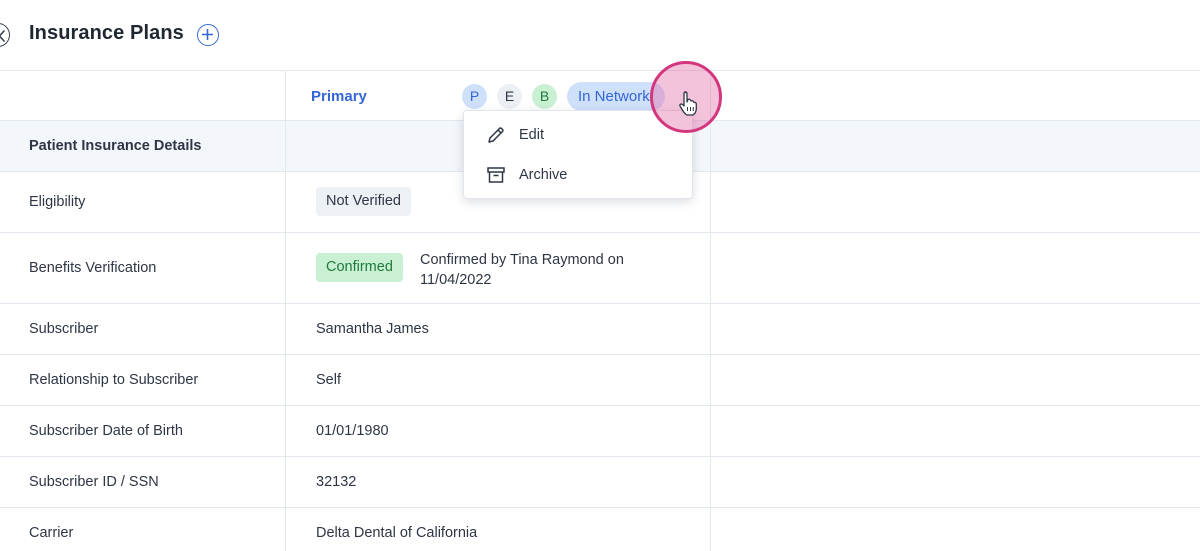 Image resolution: width=1200 pixels, height=551 pixels. What do you see at coordinates (336, 482) in the screenshot?
I see `subscriber-id-value: 32132` at bounding box center [336, 482].